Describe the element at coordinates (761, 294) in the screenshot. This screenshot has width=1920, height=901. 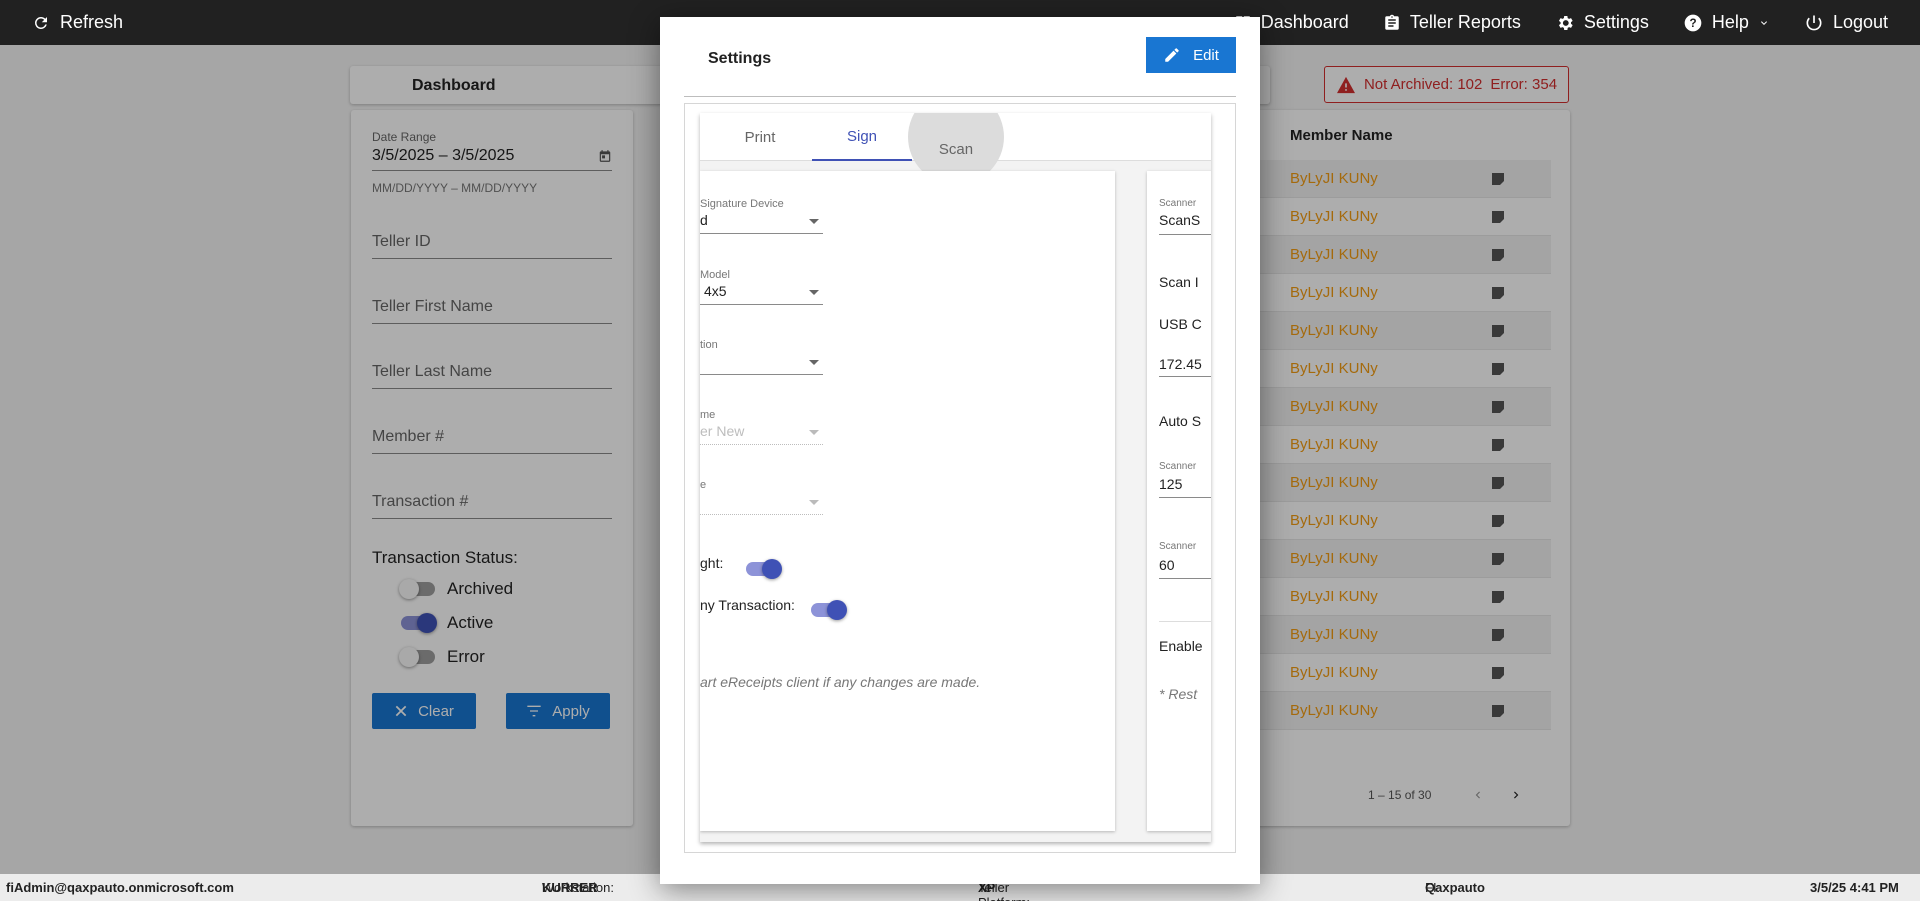
I see `model-select: 4x5` at that location.